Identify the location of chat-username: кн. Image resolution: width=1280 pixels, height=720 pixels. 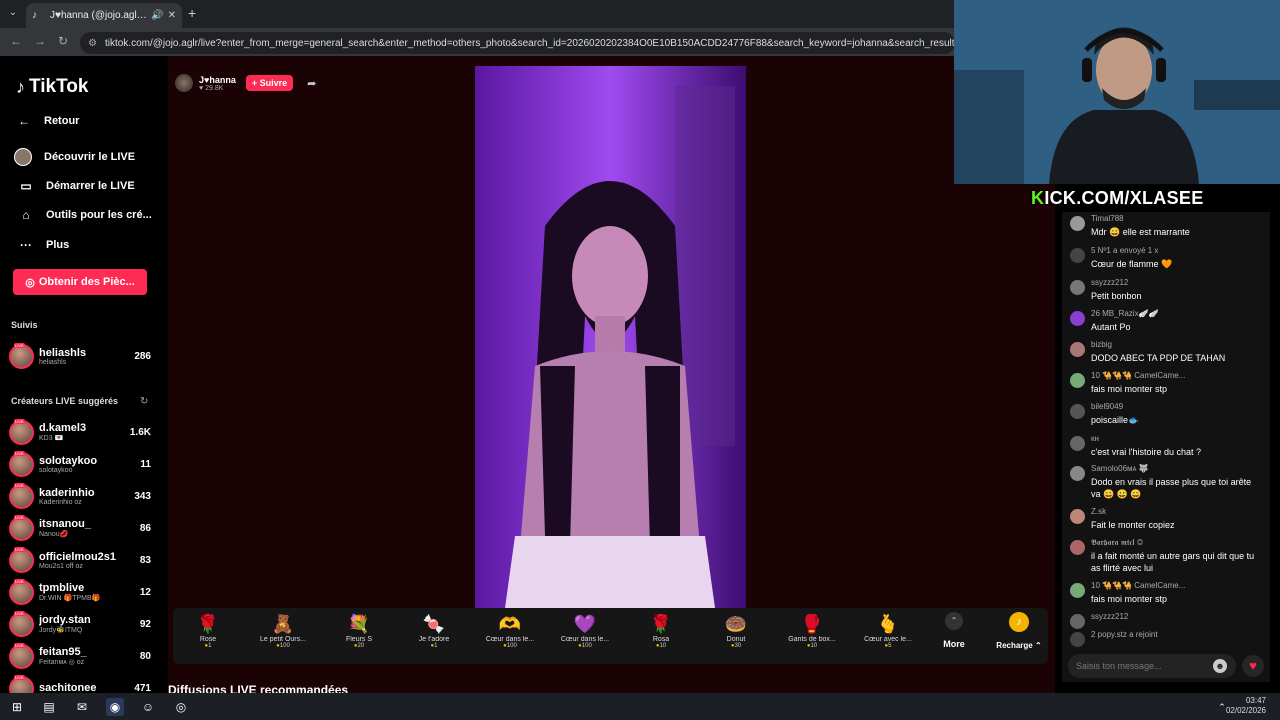
(1176, 438).